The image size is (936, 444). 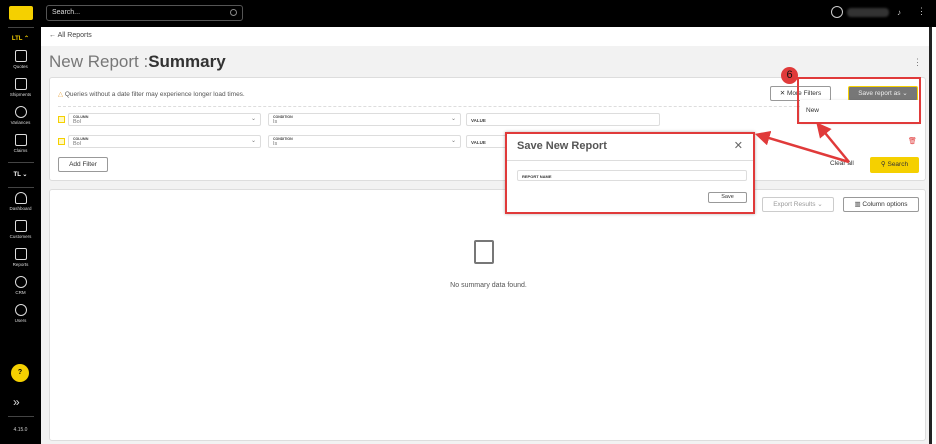 I want to click on annotation-arrows, so click(x=802, y=143).